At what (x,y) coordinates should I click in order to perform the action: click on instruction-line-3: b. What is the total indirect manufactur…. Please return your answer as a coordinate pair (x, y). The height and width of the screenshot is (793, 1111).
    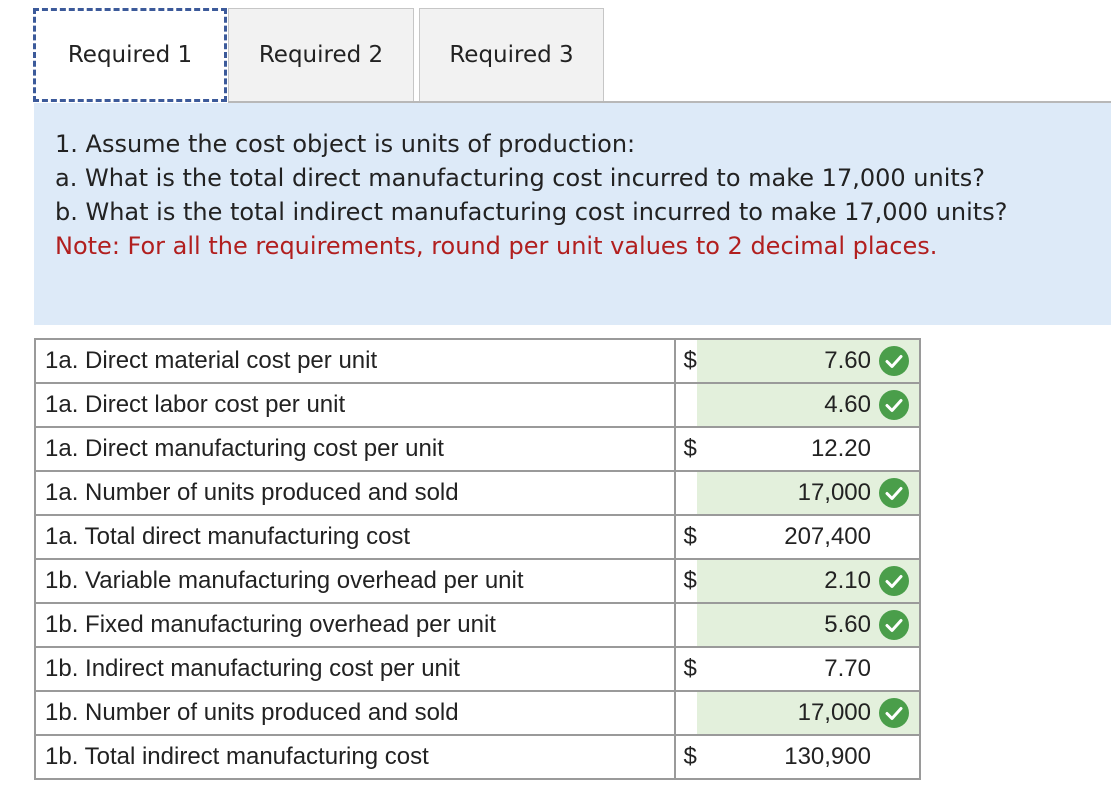
    Looking at the image, I should click on (531, 212).